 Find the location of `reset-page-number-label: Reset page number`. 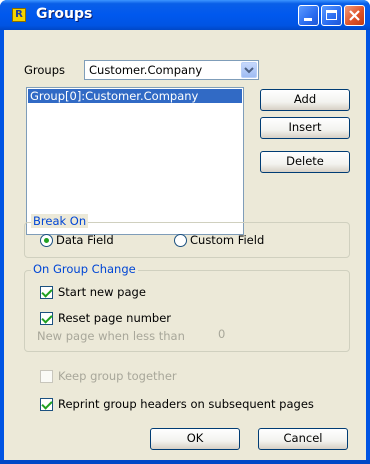

reset-page-number-label: Reset page number is located at coordinates (115, 318).